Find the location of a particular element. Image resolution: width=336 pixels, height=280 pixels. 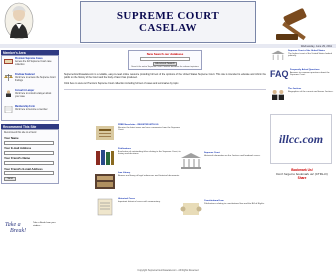

banner-title-line1: SUPREME COURT is located at coordinates (168, 16).